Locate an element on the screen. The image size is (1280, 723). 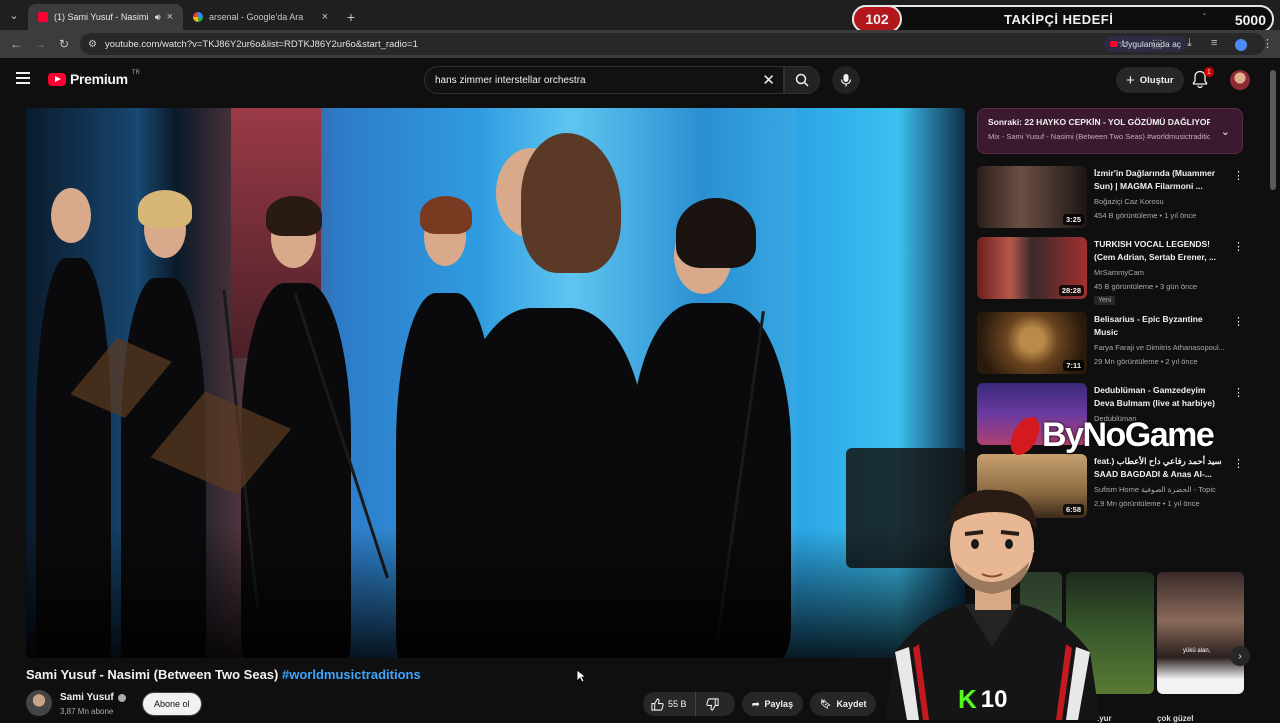
notification-badge: 1 is located at coordinates (1209, 72).